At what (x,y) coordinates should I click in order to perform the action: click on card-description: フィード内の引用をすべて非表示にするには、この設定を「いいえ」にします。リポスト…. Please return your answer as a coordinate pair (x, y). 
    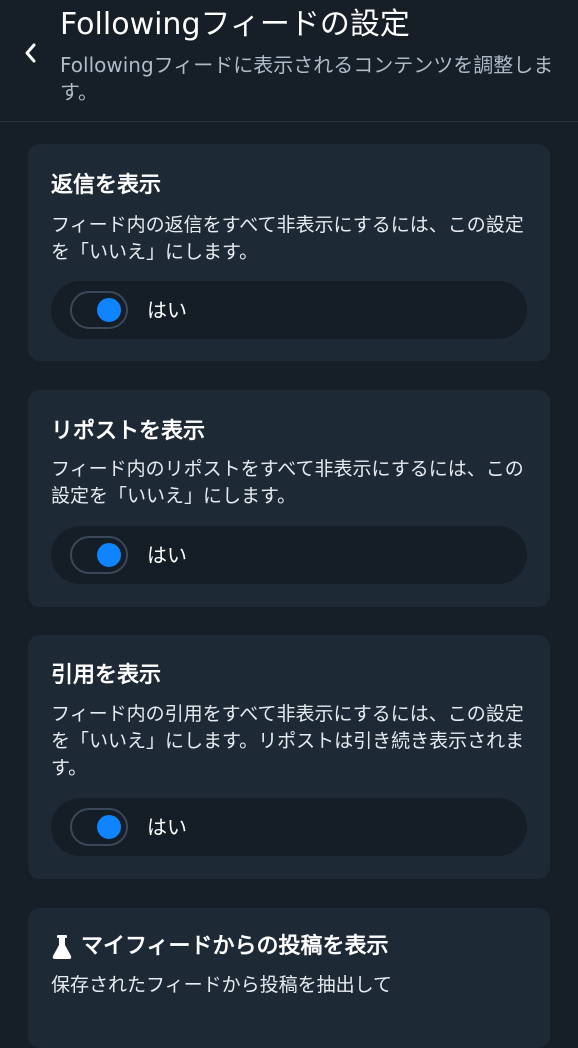
    Looking at the image, I should click on (288, 741).